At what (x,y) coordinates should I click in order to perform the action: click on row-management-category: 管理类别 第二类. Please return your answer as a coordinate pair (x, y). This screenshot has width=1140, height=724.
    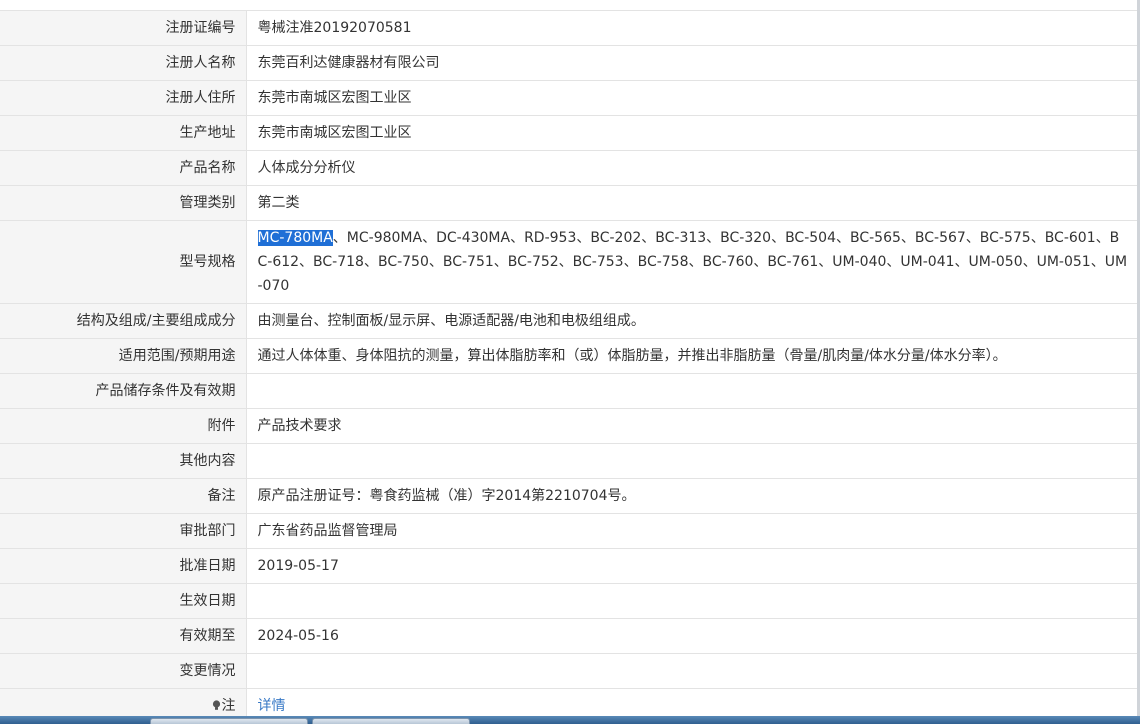
    Looking at the image, I should click on (569, 203).